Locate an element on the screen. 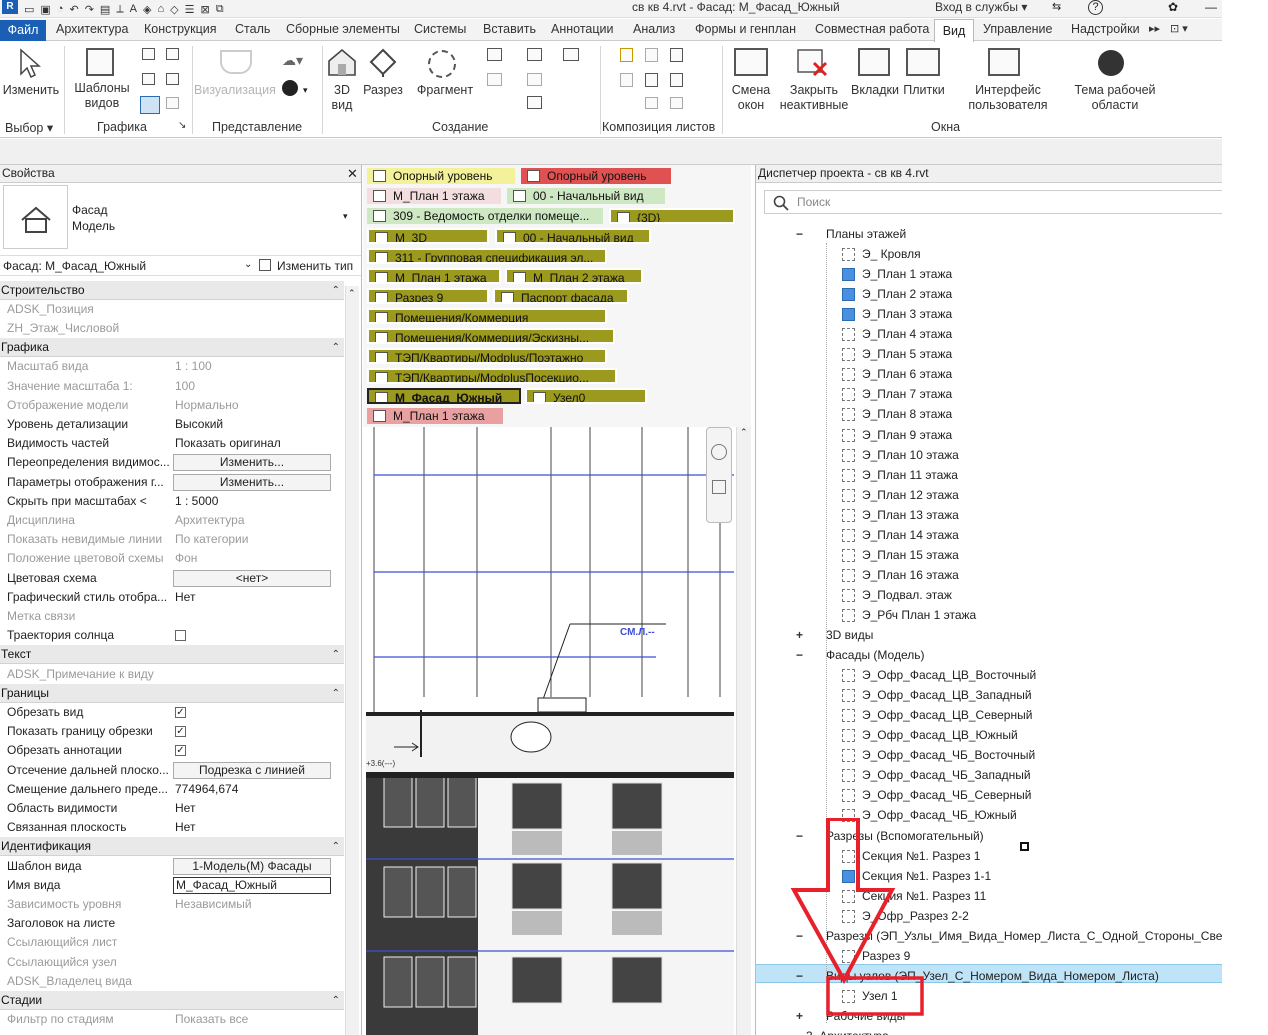  property-checkbox: ✓ is located at coordinates (180, 732).